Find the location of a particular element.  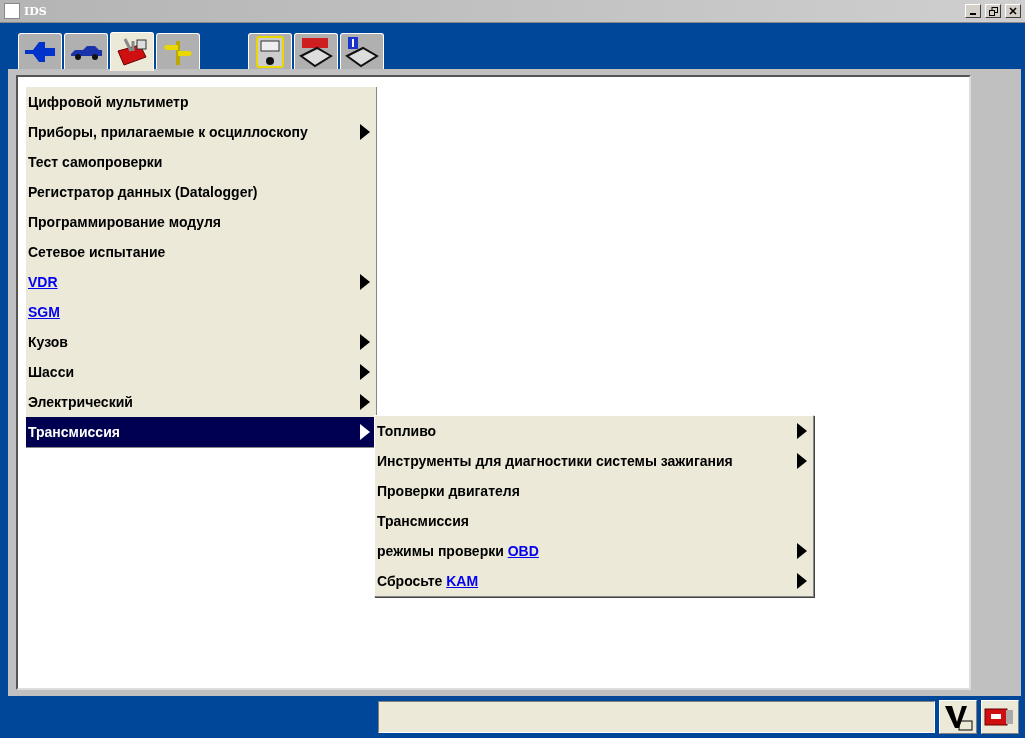

menu-item-label: Электрический is located at coordinates (80, 402).